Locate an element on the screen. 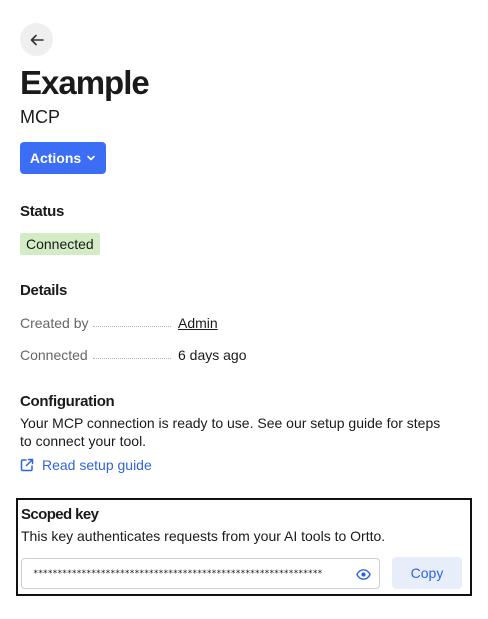  detail-row-connected: Connected 6 days ago is located at coordinates (170, 355).